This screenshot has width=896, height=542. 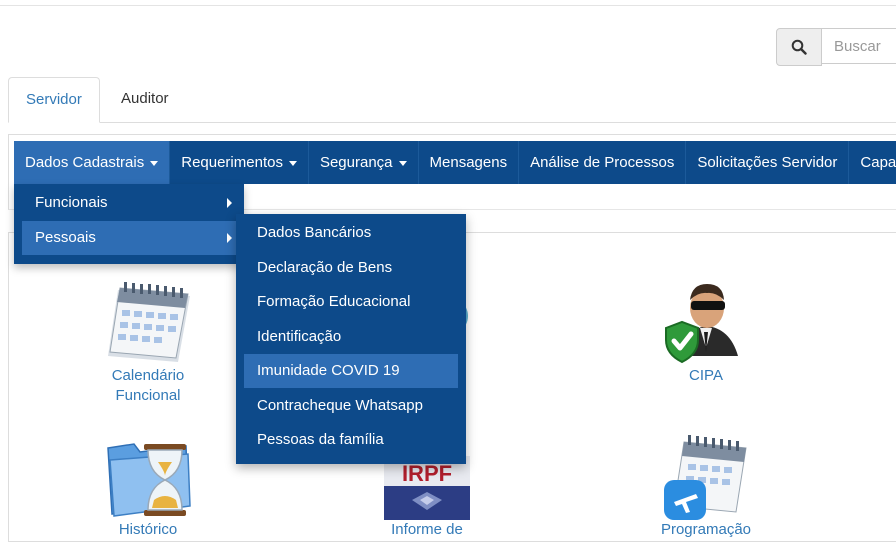 I want to click on shortcut-calendario, so click(x=149, y=323).